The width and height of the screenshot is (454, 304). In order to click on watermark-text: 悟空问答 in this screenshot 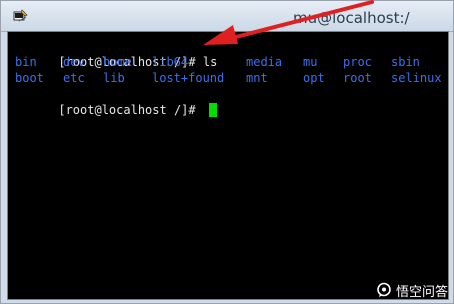, I will do `click(421, 292)`.